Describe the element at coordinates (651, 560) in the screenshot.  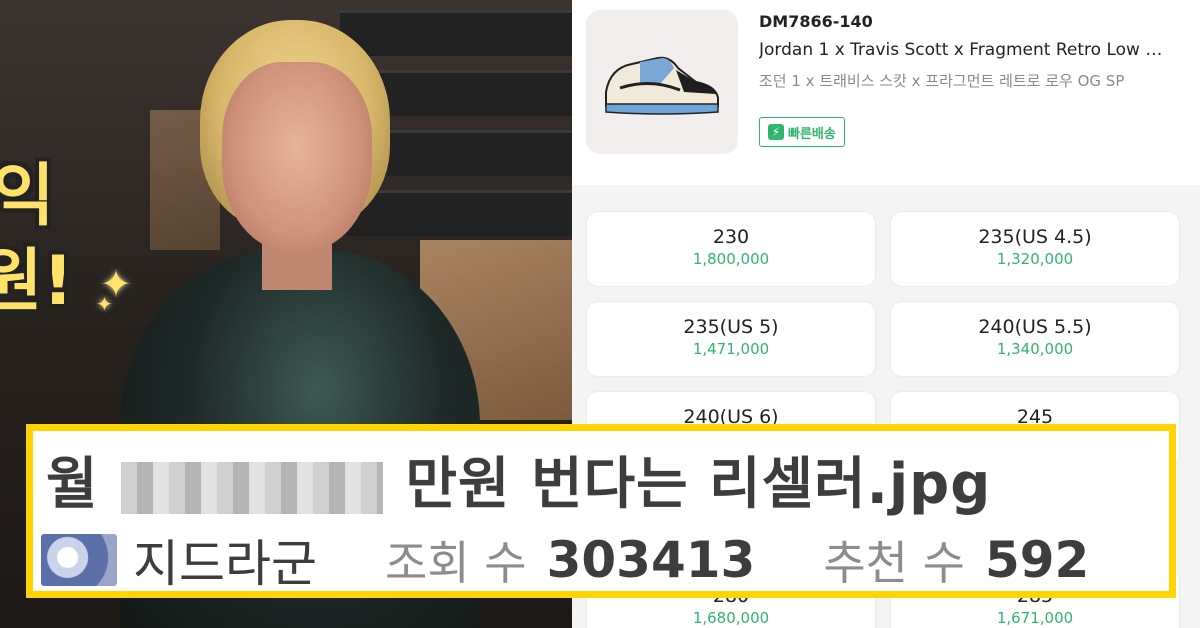
I see `views-count: 303413` at that location.